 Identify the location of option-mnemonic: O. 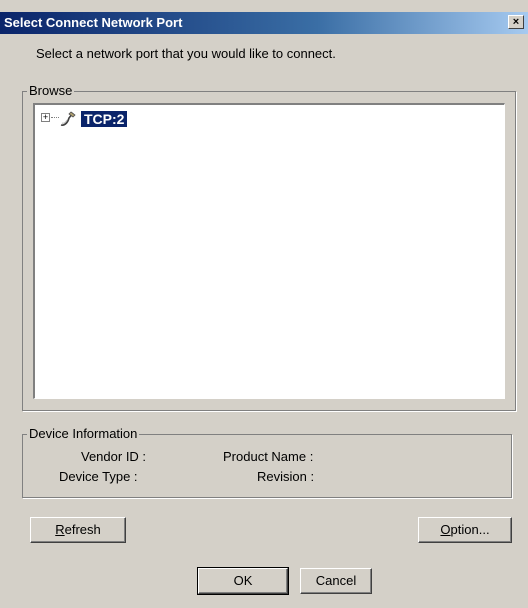
(445, 529).